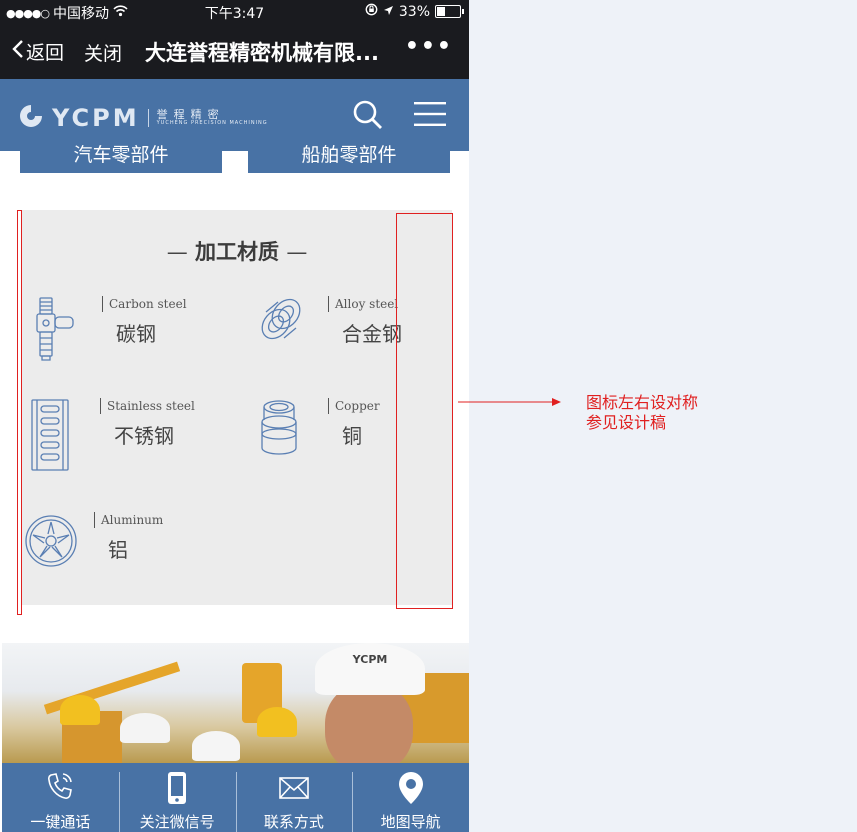 This screenshot has height=832, width=857. I want to click on ring-roller-icon, so click(281, 323).